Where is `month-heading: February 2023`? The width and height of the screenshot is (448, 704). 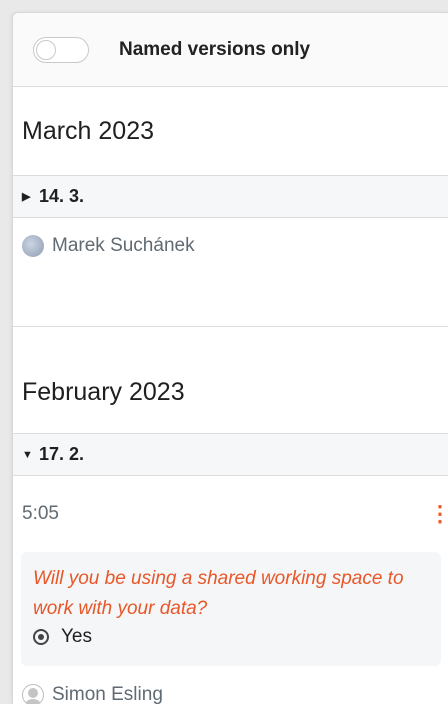 month-heading: February 2023 is located at coordinates (230, 380).